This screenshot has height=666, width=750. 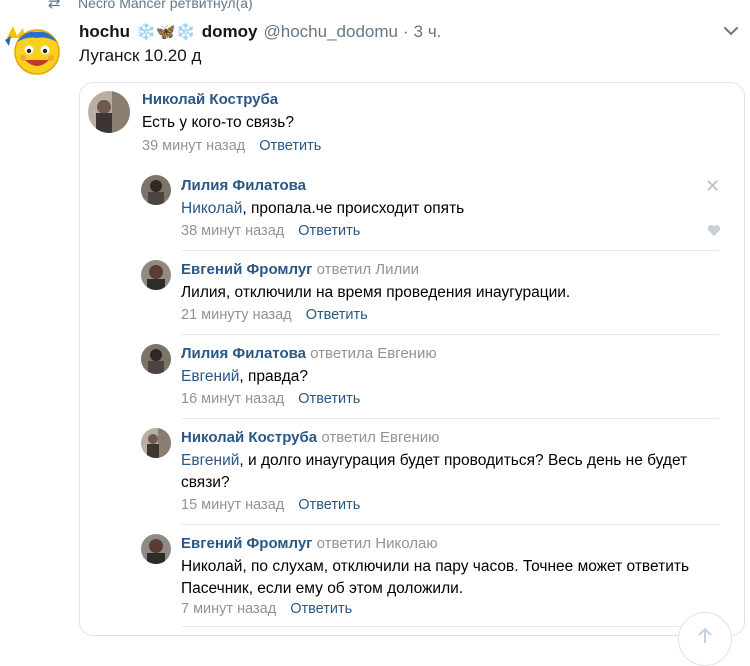 What do you see at coordinates (232, 505) in the screenshot?
I see `comment-time: 15 минут назад` at bounding box center [232, 505].